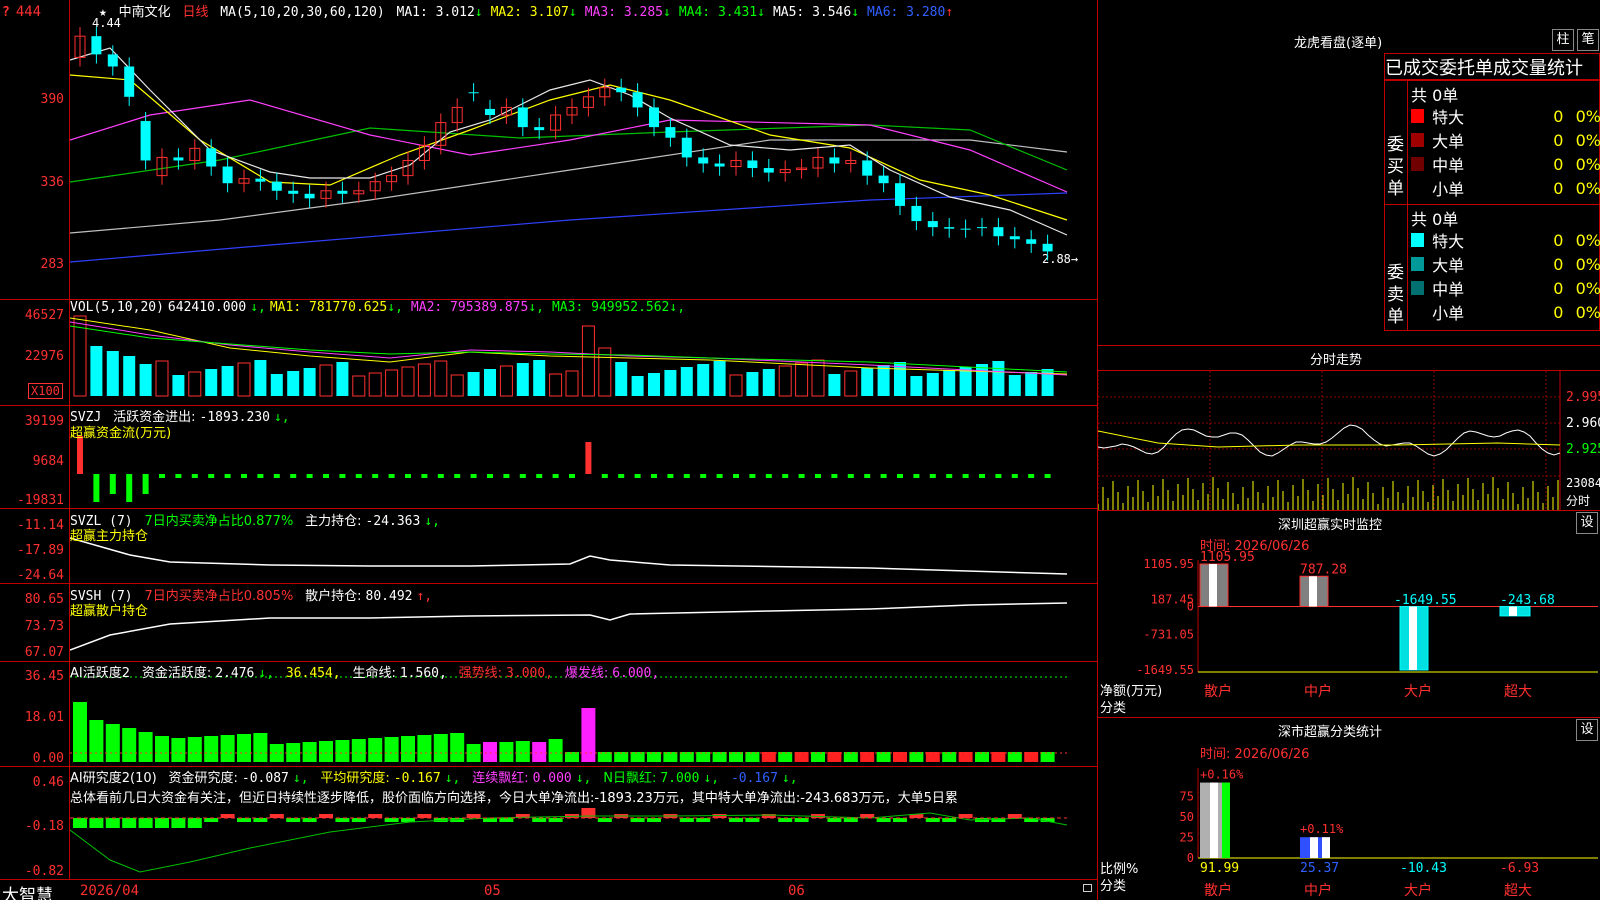 The width and height of the screenshot is (1600, 900). Describe the element at coordinates (1563, 40) in the screenshot. I see `bar-mode-button: 柱` at that location.